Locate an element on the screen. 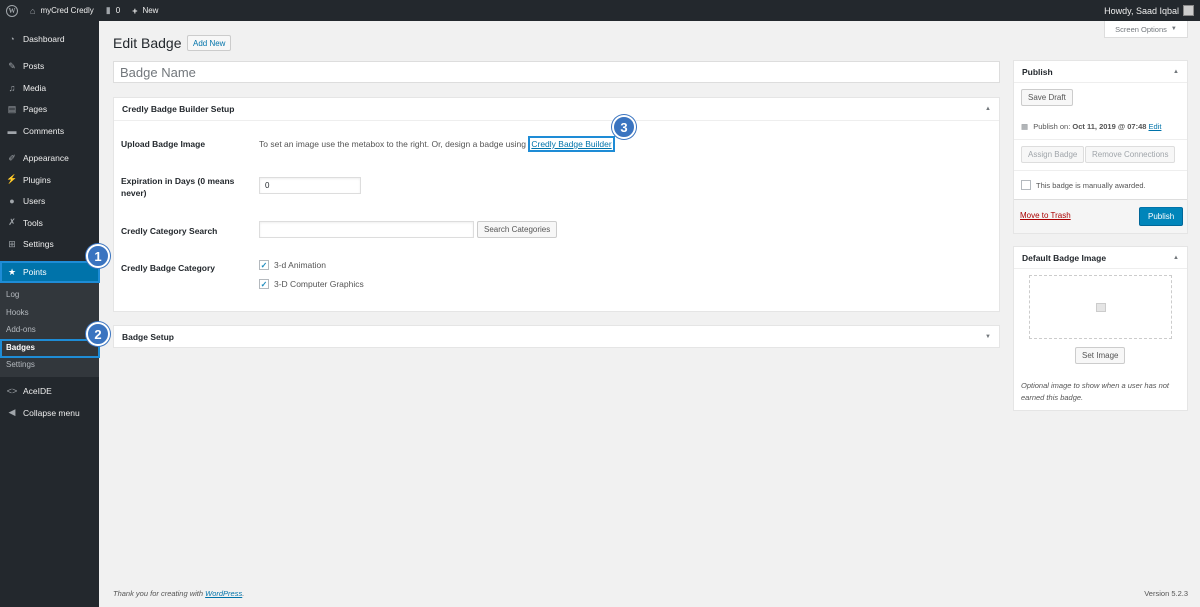 Image resolution: width=1200 pixels, height=607 pixels. step-badge-1: 1 is located at coordinates (98, 256).